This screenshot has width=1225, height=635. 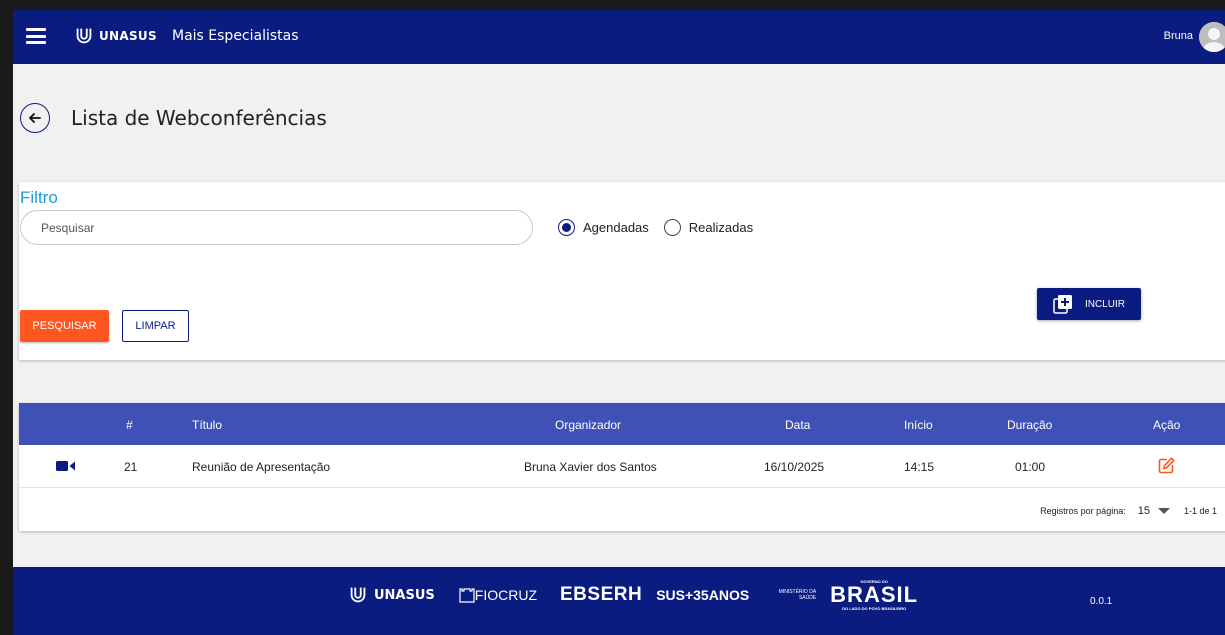 I want to click on fiocruz-castle-icon, so click(x=467, y=595).